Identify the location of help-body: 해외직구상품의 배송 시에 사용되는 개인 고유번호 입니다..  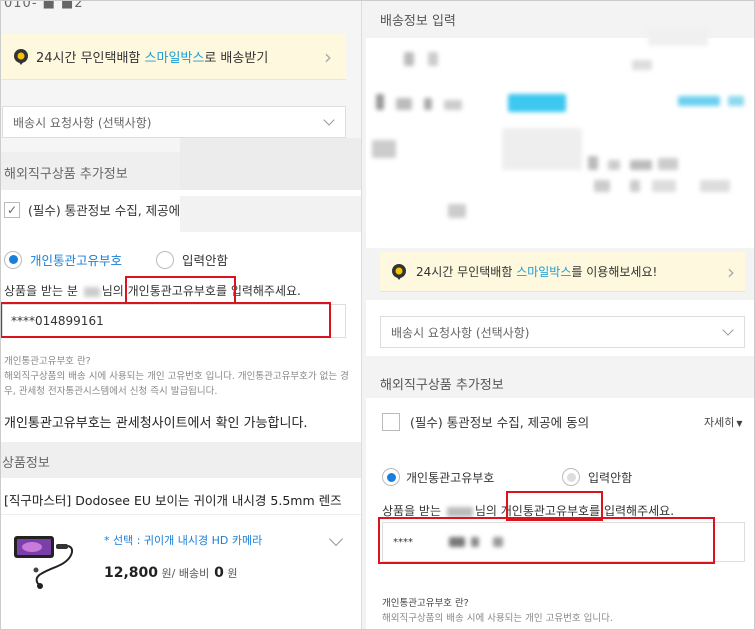
(497, 618).